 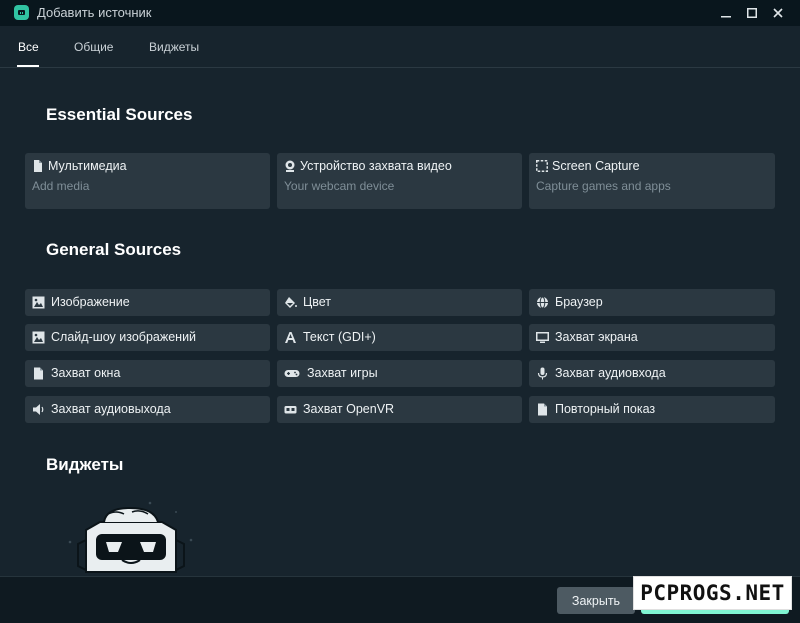 I want to click on speaker-icon, so click(x=38, y=409).